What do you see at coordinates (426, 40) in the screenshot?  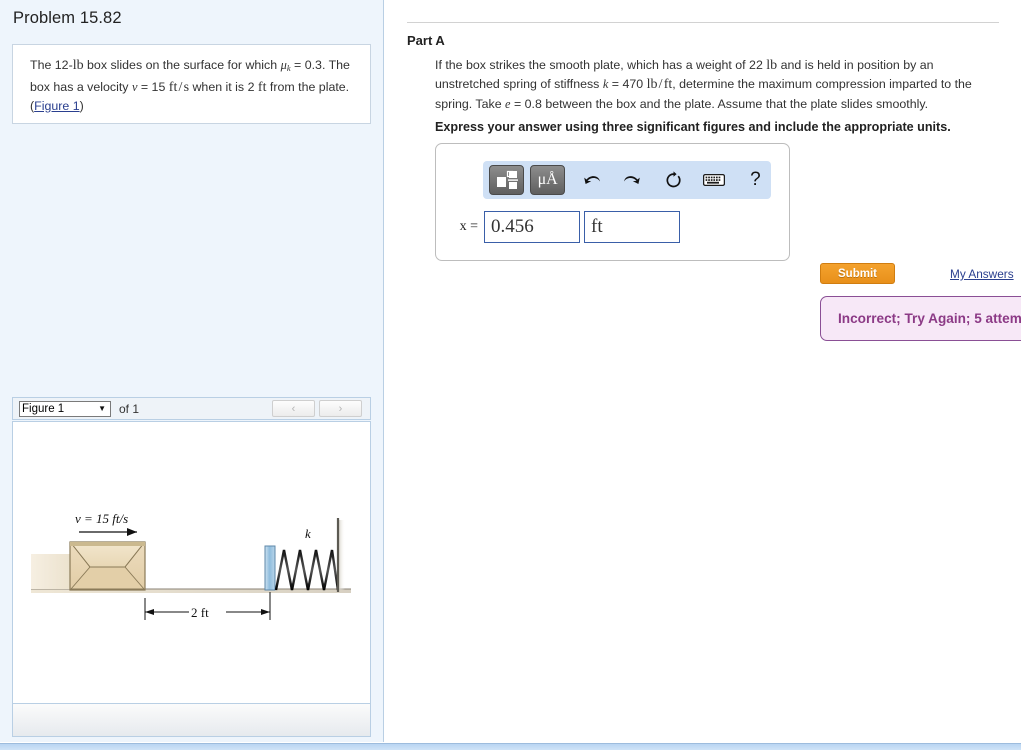 I see `part-title: Part A` at bounding box center [426, 40].